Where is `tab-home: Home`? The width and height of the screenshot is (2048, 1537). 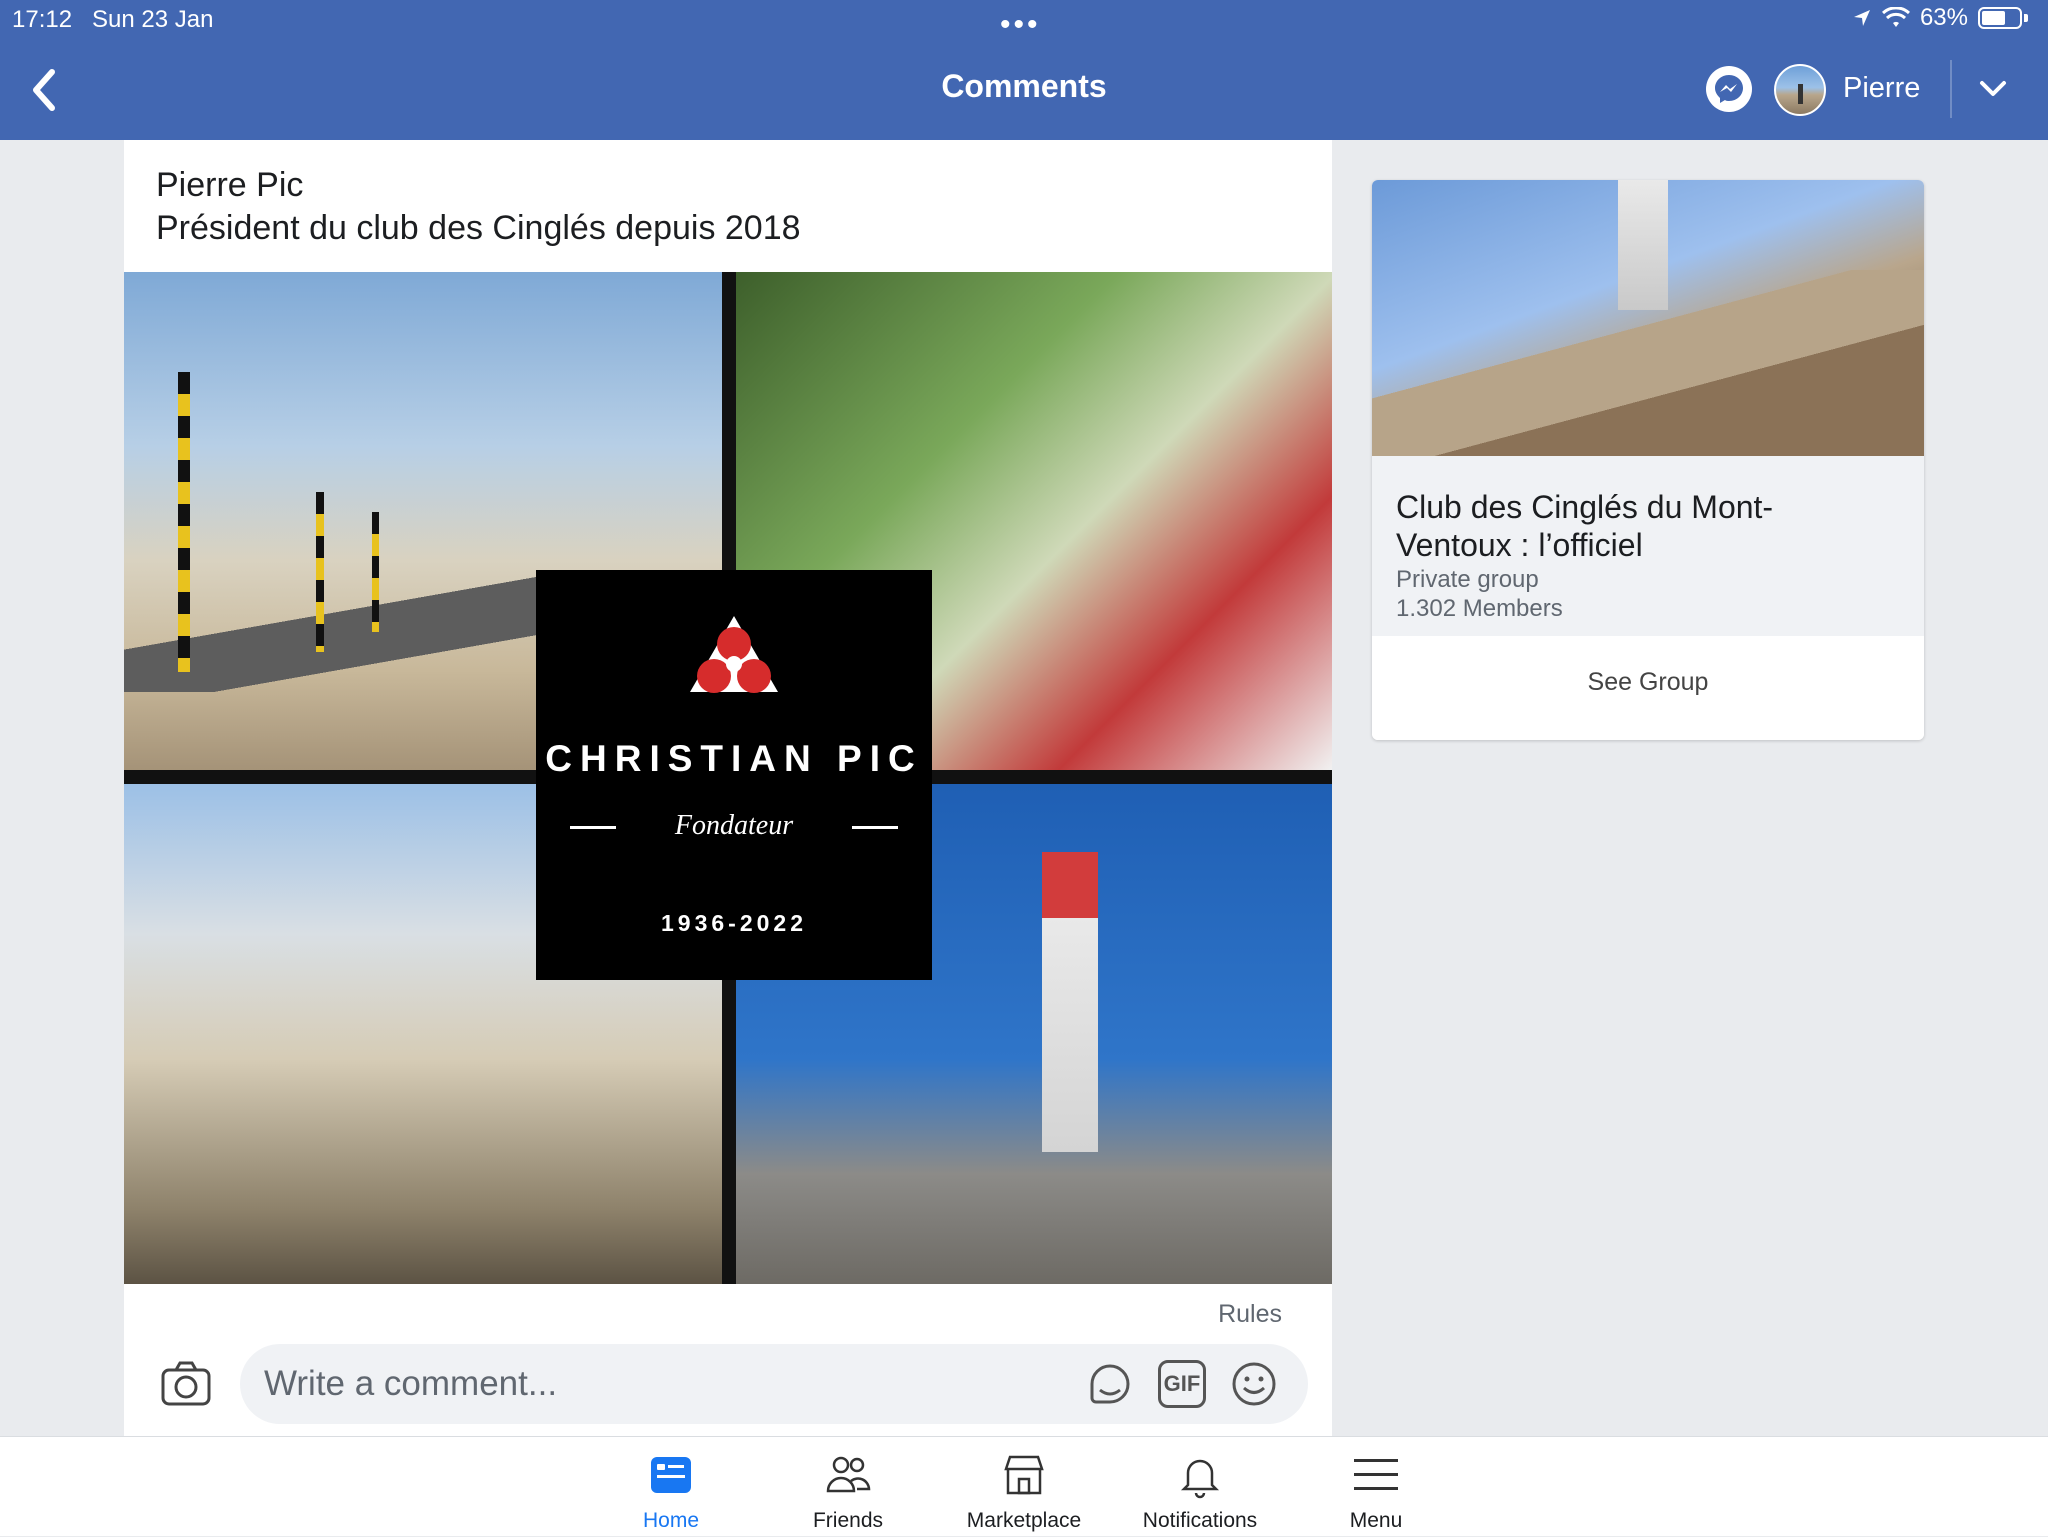 tab-home: Home is located at coordinates (671, 1487).